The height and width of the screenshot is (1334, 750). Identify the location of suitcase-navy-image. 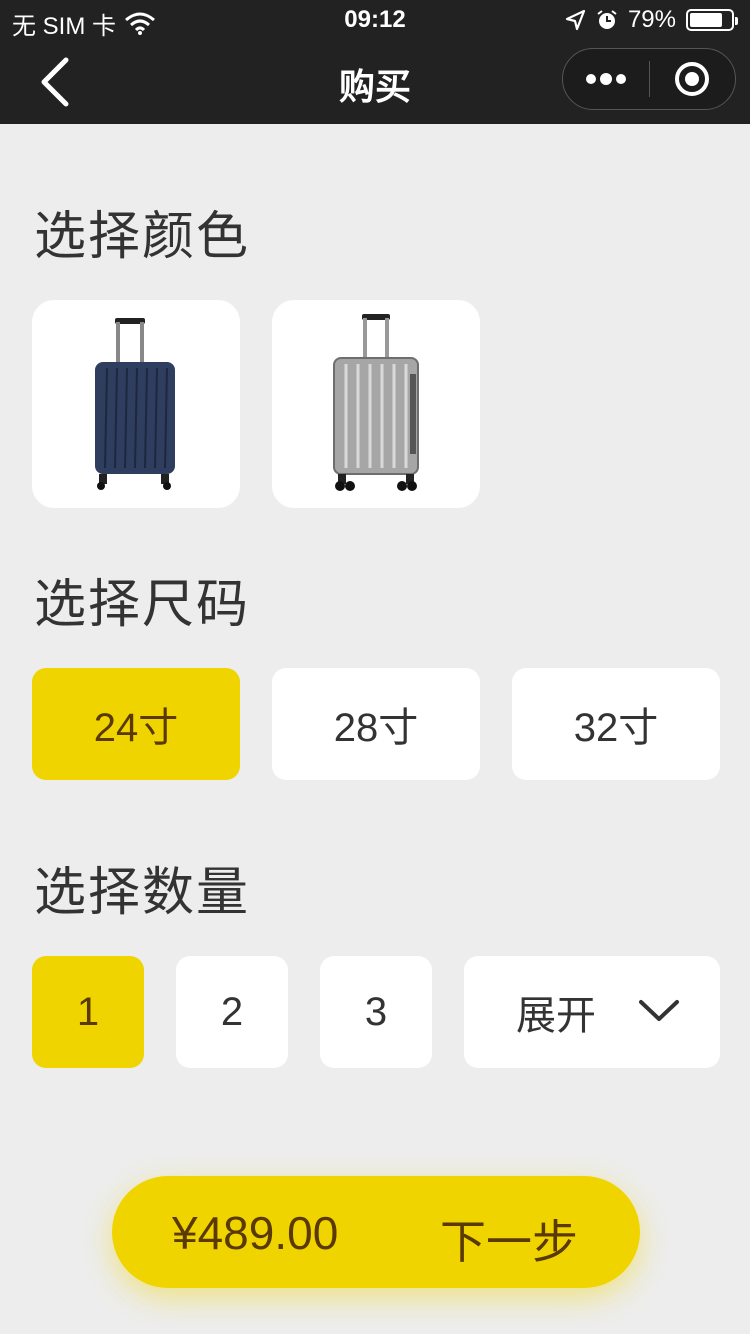
(135, 404).